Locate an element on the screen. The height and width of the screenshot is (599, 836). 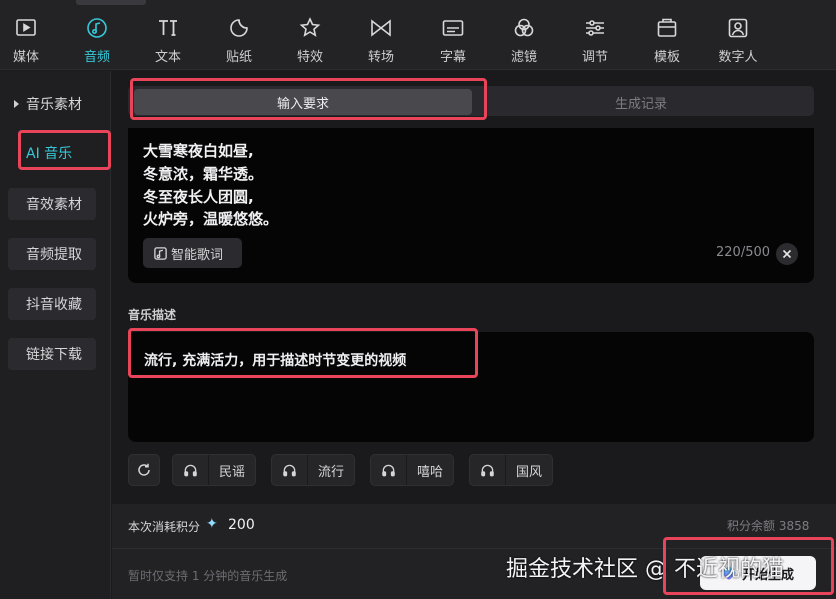
sidebar-item-label: 音乐素材 is located at coordinates (54, 105).